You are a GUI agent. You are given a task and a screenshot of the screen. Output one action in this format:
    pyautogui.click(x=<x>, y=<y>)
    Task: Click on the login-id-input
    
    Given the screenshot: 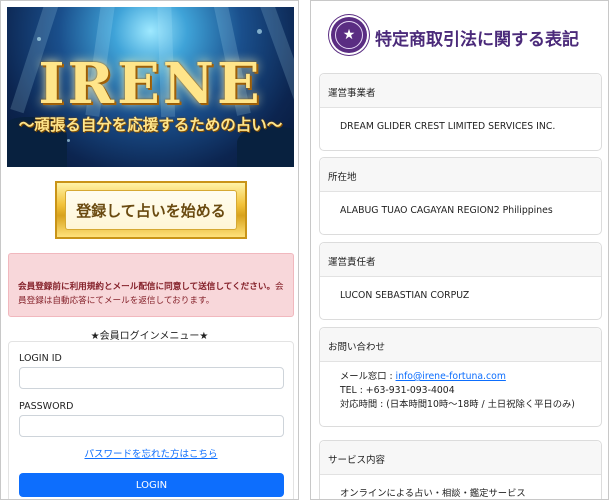 What is the action you would take?
    pyautogui.click(x=151, y=378)
    